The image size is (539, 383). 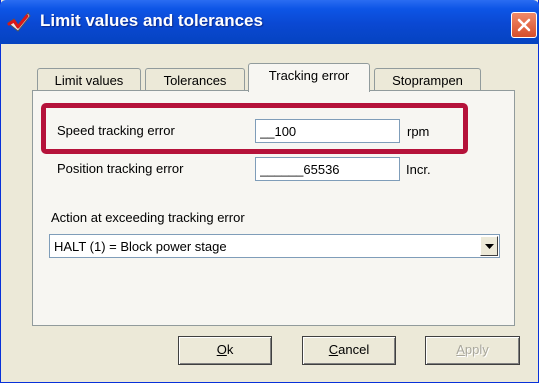 I want to click on tab-label: Tolerances, so click(x=195, y=80).